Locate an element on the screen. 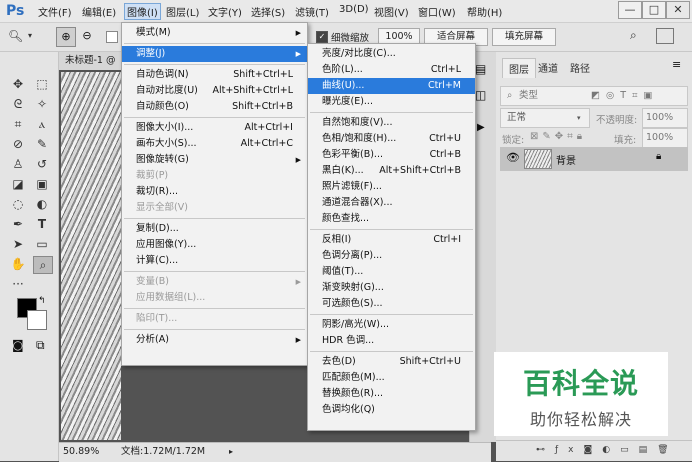 The image size is (692, 462). scrubby-zoom-checkbox: ✓ is located at coordinates (322, 37).